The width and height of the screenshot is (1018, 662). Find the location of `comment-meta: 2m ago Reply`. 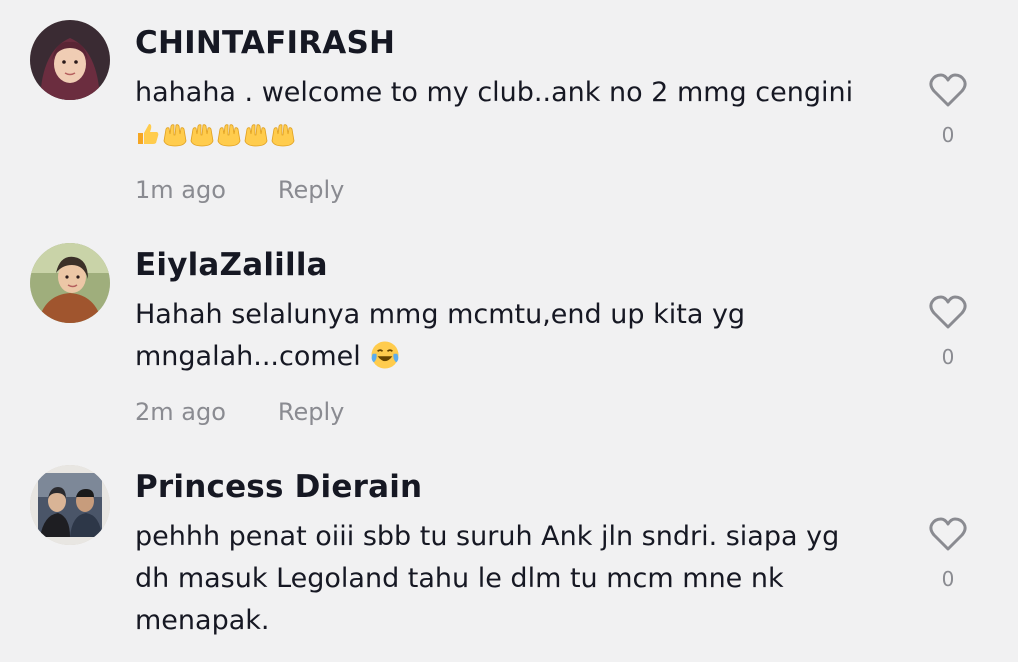

comment-meta: 2m ago Reply is located at coordinates (239, 412).